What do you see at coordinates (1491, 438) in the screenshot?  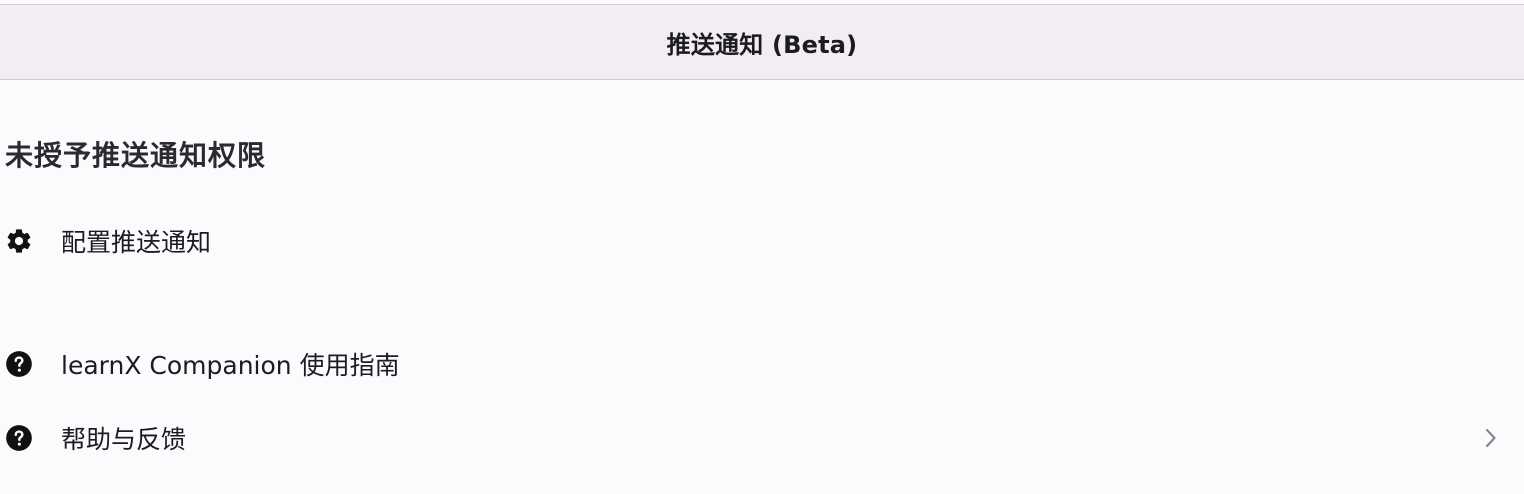 I see `chevron-right-icon` at bounding box center [1491, 438].